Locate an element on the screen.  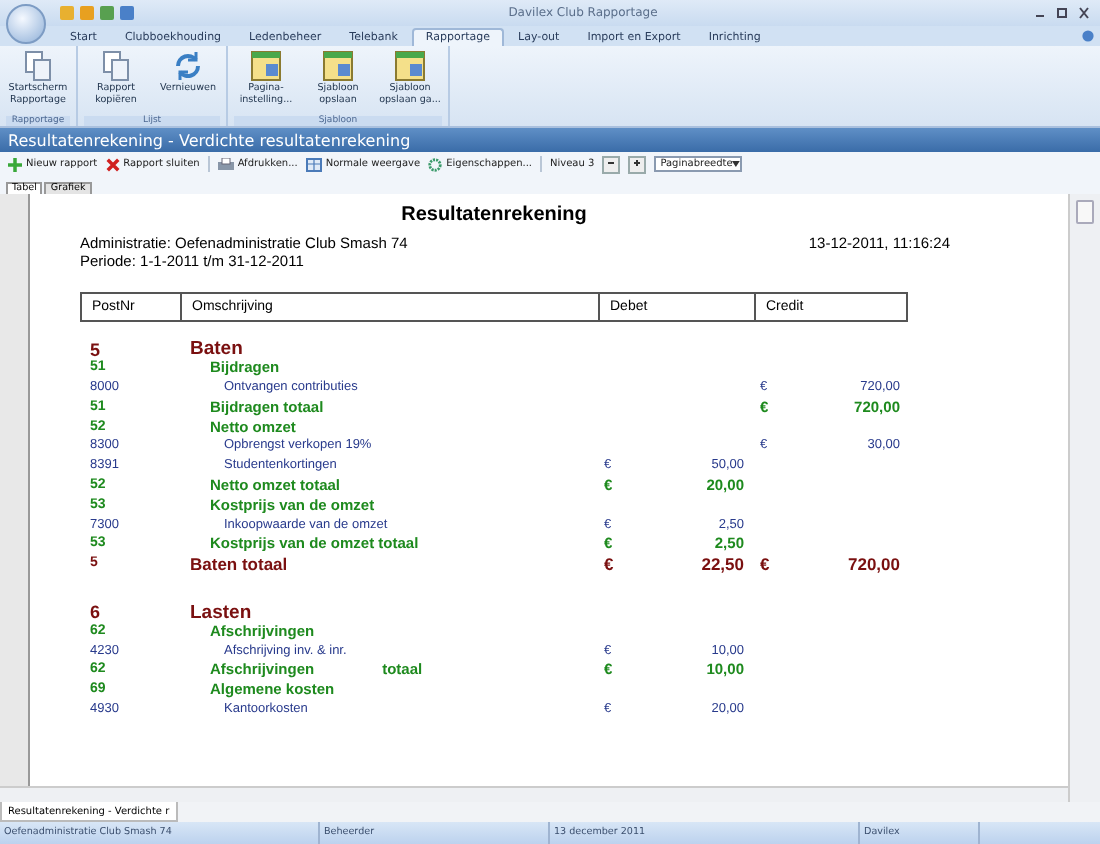
expand-button is located at coordinates (637, 164).